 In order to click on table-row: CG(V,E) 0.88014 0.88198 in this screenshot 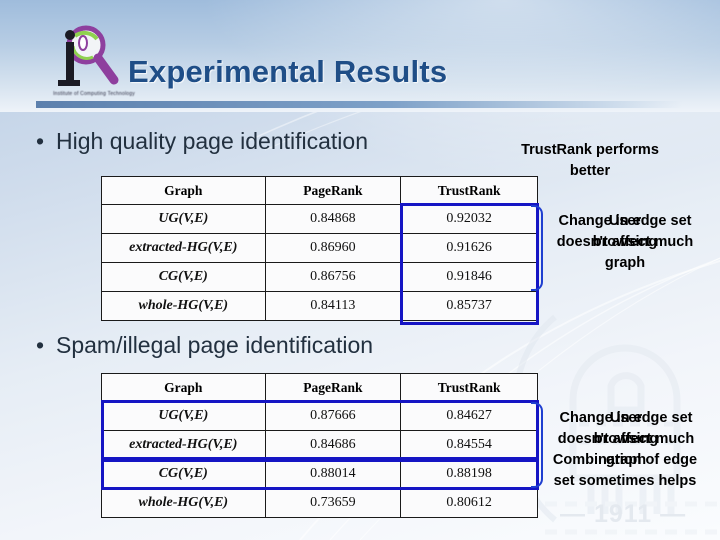, I will do `click(319, 474)`.